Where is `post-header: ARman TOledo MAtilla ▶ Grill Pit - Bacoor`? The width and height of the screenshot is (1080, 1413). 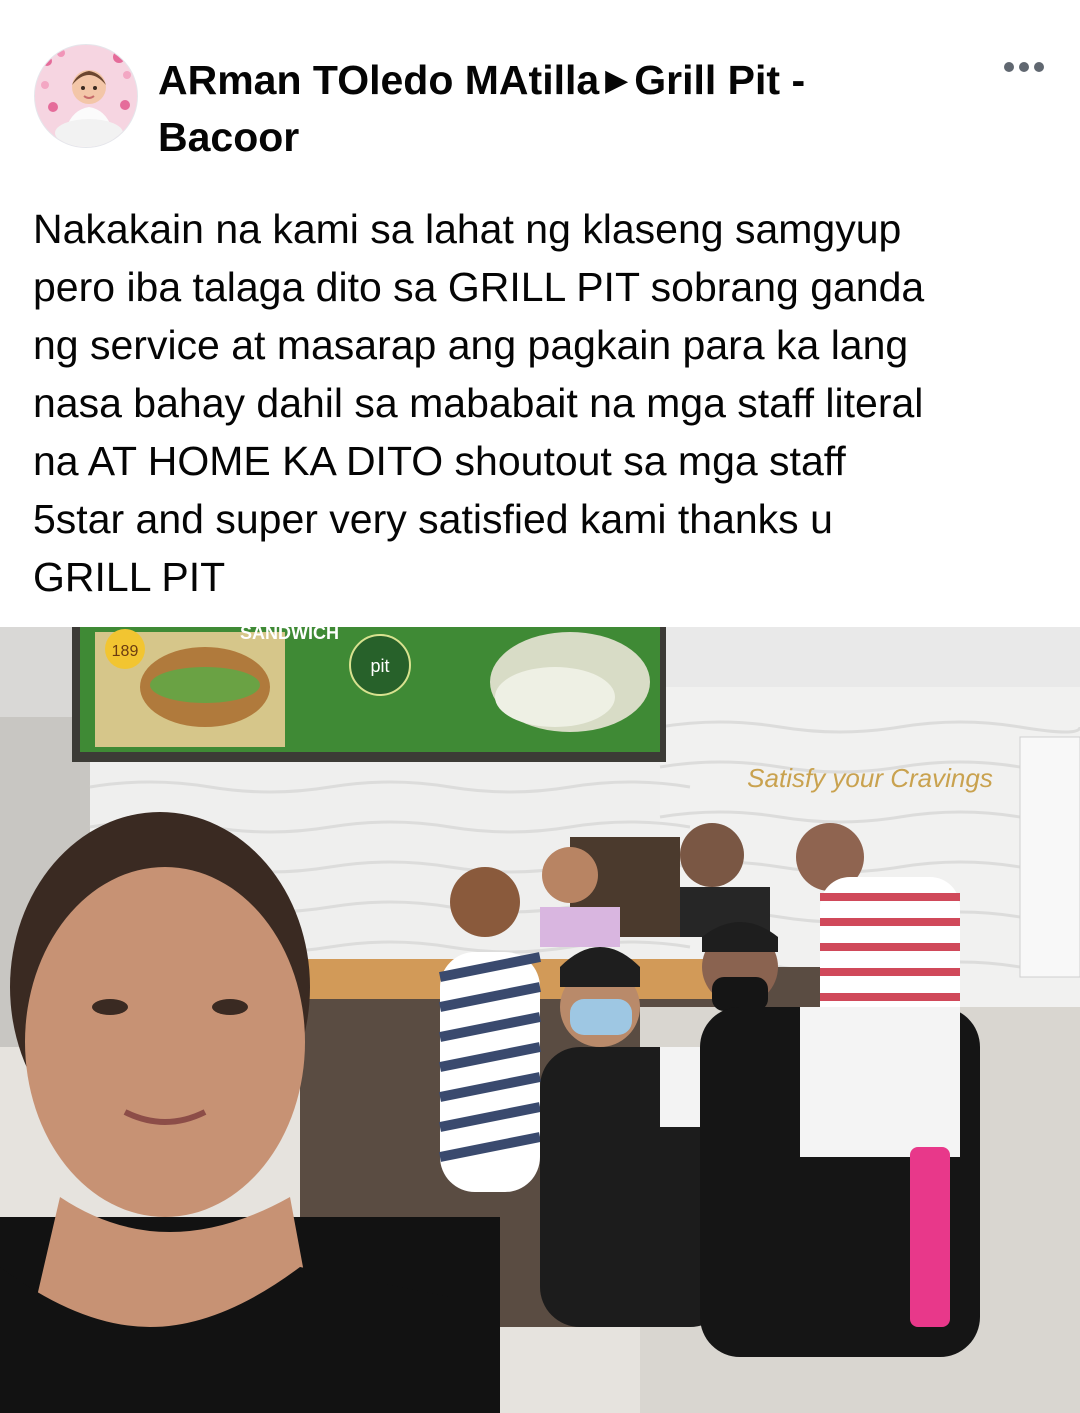 post-header: ARman TOledo MAtilla ▶ Grill Pit - Bacoor is located at coordinates (540, 85).